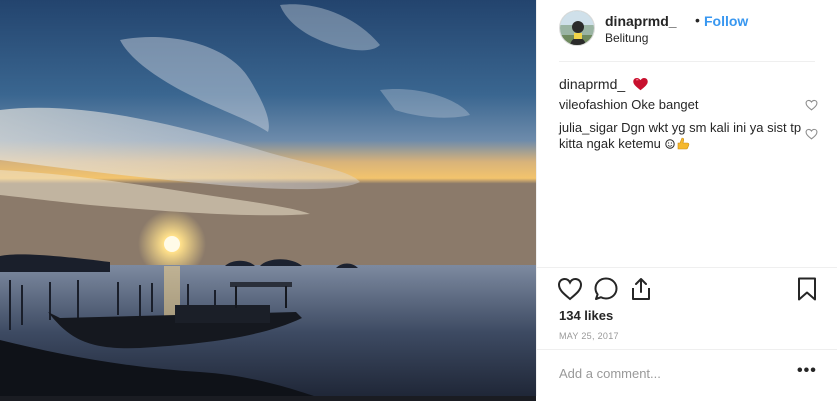 The image size is (837, 401). Describe the element at coordinates (726, 21) in the screenshot. I see `follow-button: Follow` at that location.